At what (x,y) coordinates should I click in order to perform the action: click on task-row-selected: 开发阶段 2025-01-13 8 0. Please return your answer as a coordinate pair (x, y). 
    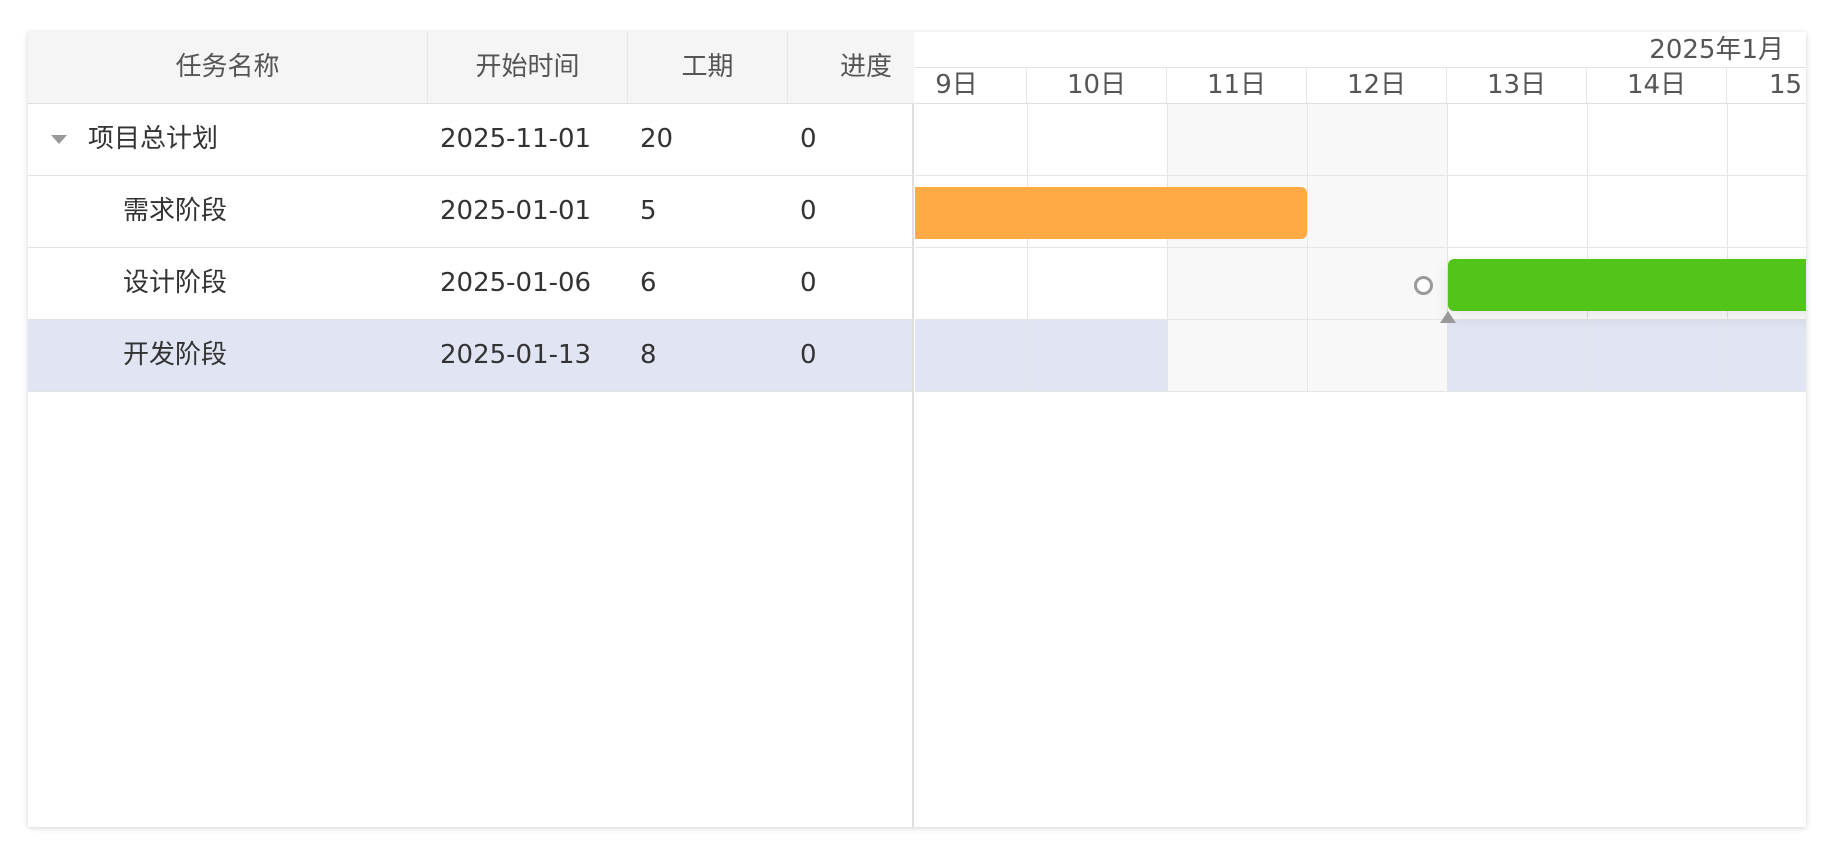
    Looking at the image, I should click on (470, 356).